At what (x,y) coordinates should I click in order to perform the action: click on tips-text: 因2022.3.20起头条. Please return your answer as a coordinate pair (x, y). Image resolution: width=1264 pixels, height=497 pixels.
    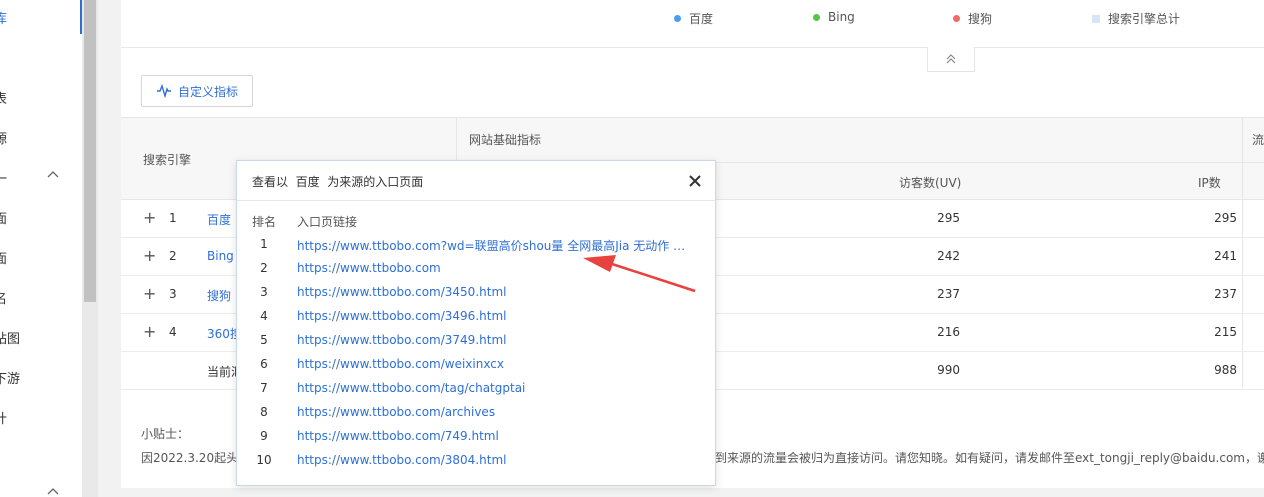
    Looking at the image, I should click on (196, 458).